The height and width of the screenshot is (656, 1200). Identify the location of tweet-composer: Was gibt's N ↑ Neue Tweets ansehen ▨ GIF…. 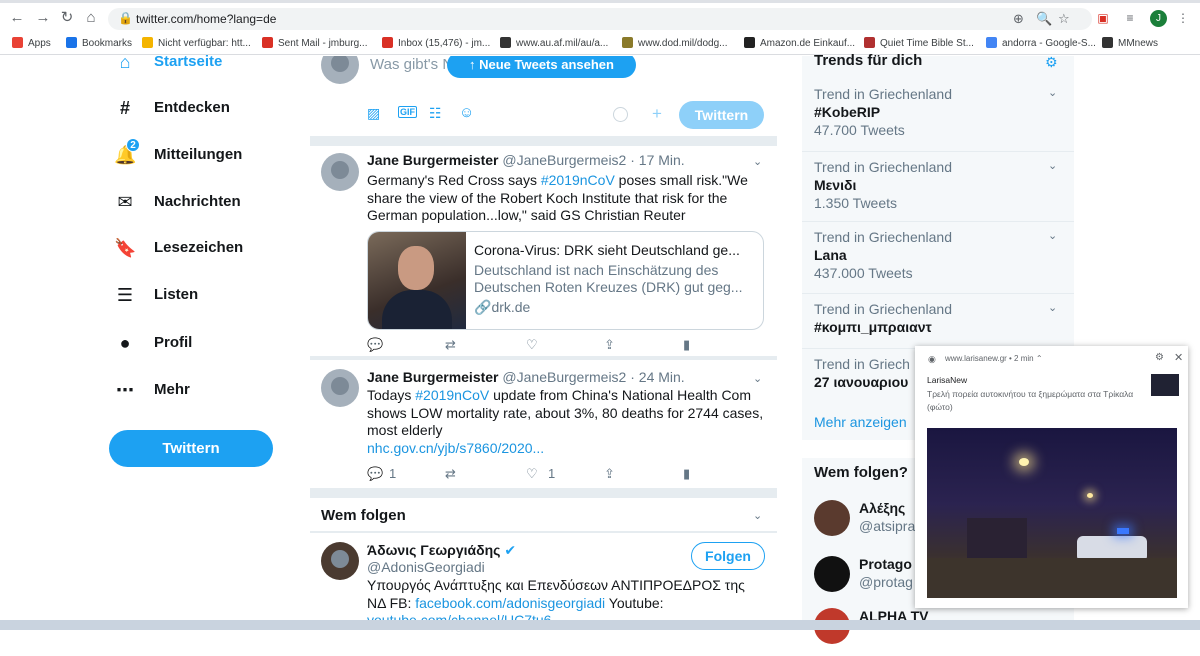
(543, 96).